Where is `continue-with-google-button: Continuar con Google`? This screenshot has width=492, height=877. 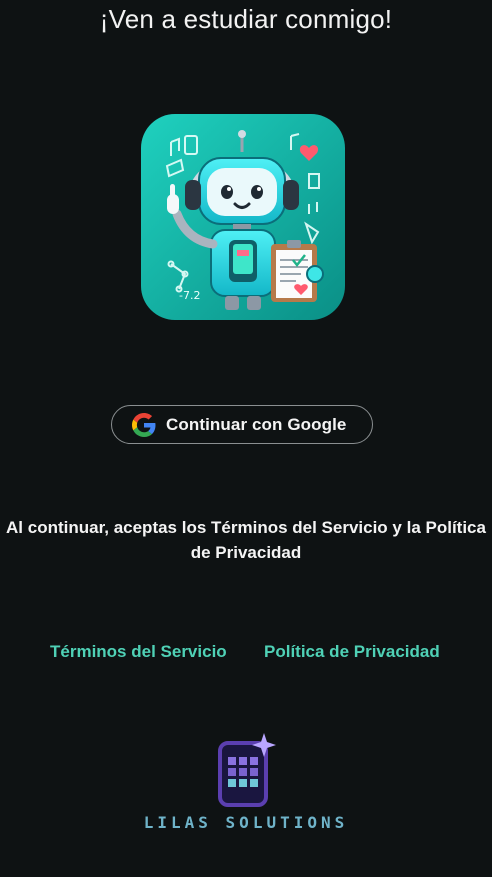 continue-with-google-button: Continuar con Google is located at coordinates (242, 424).